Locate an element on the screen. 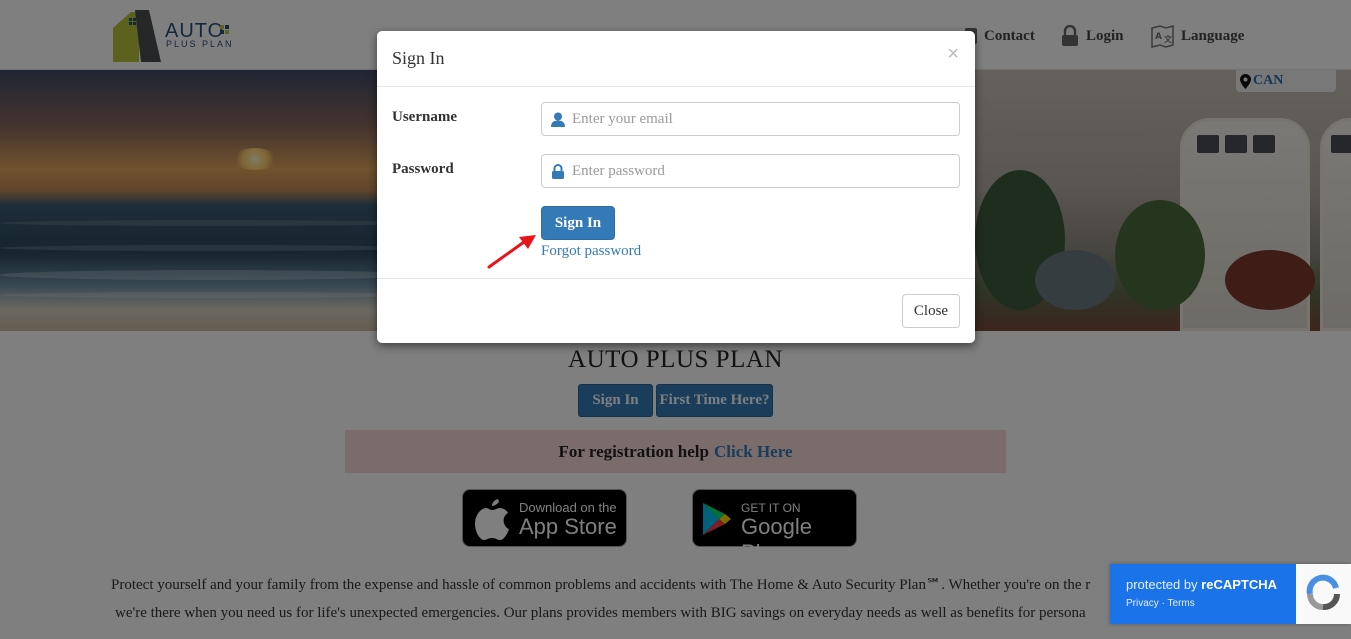  username-field is located at coordinates (750, 119).